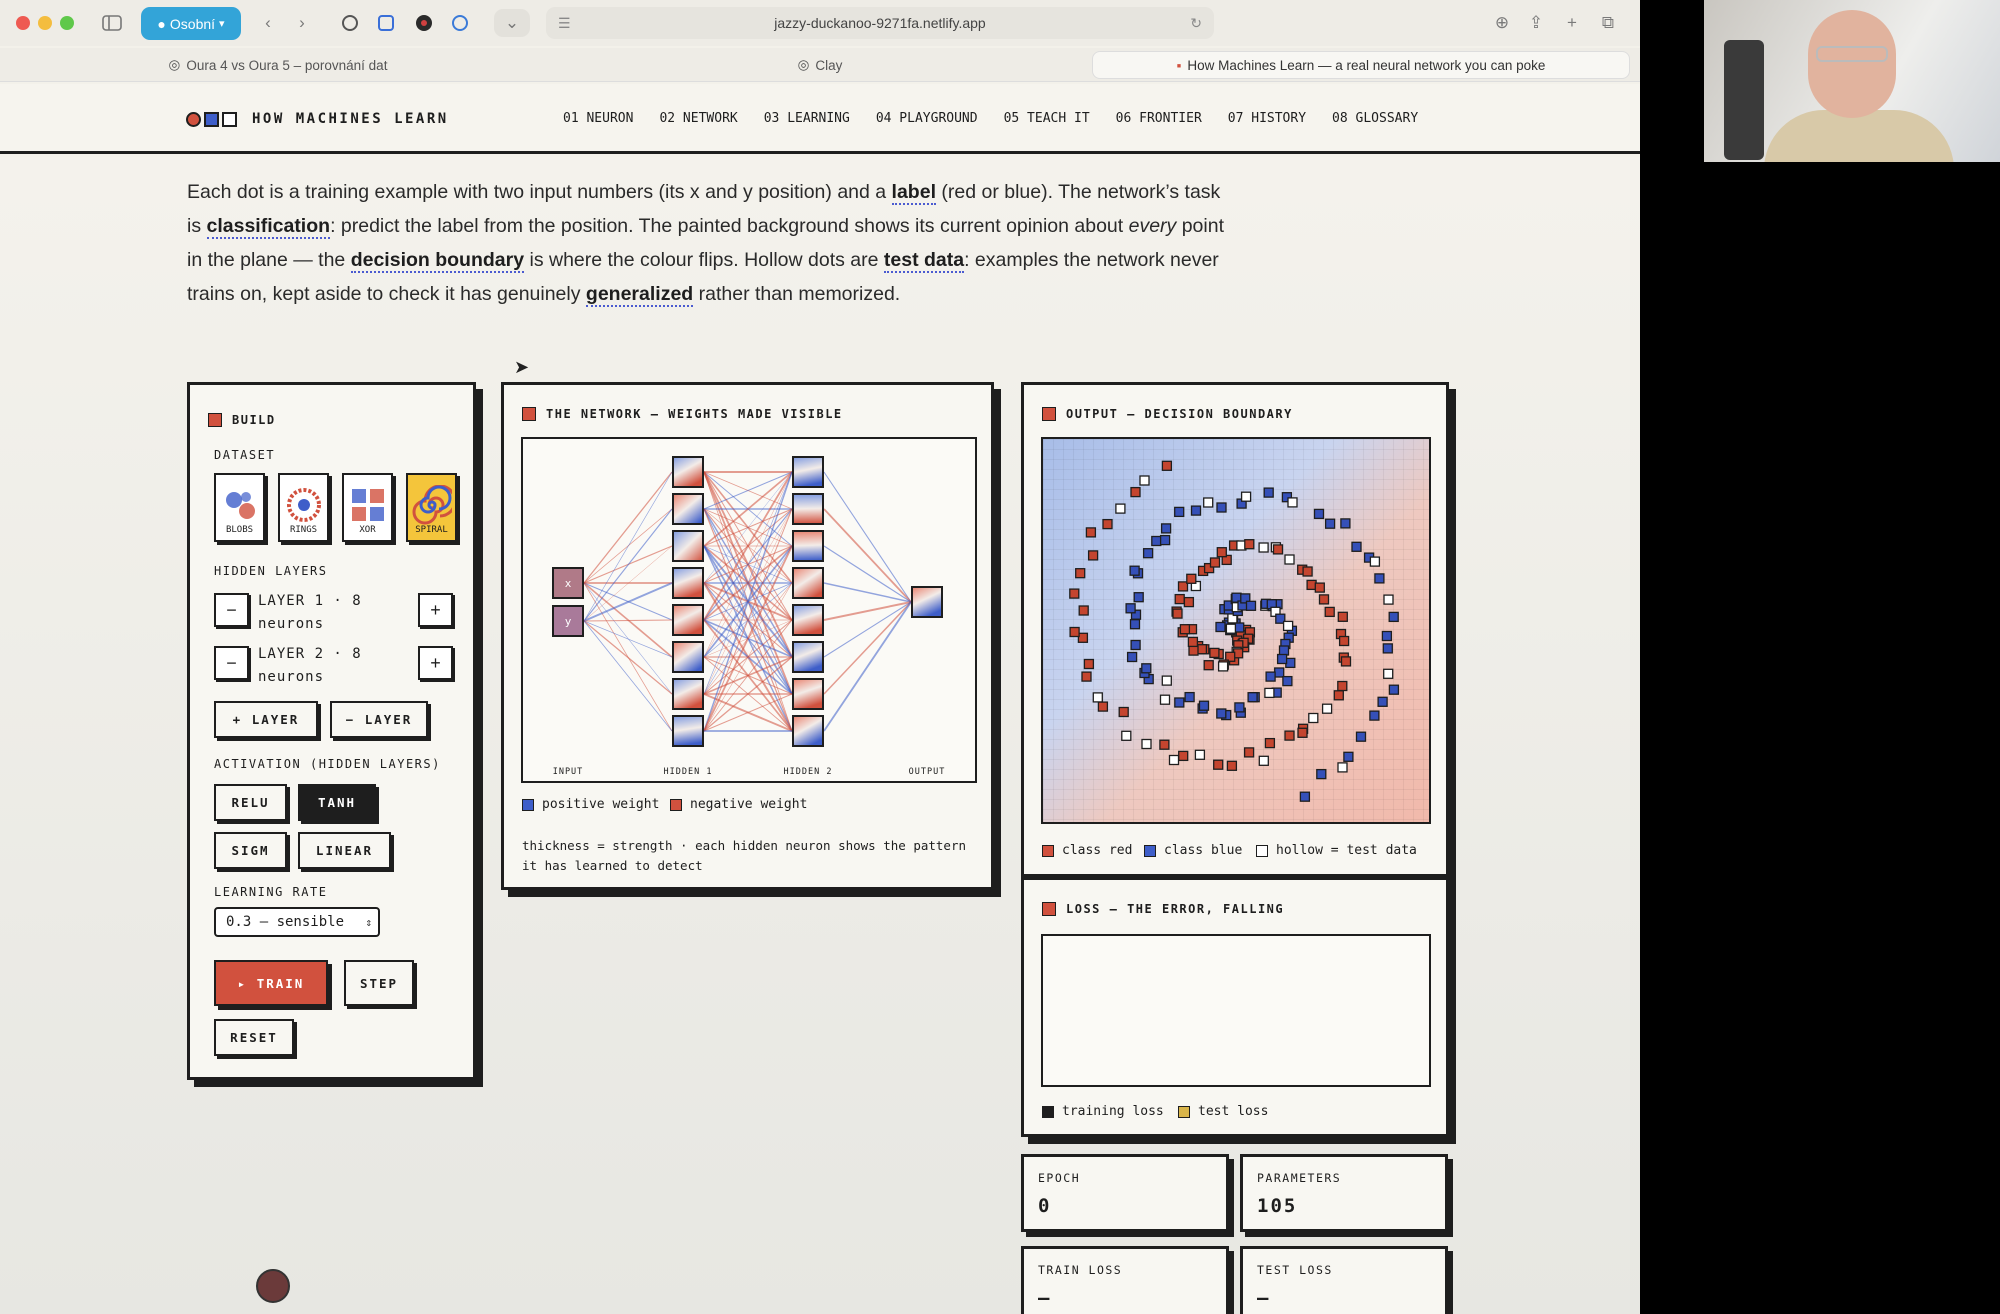  Describe the element at coordinates (522, 367) in the screenshot. I see `mouse-cursor-icon: ➤` at that location.